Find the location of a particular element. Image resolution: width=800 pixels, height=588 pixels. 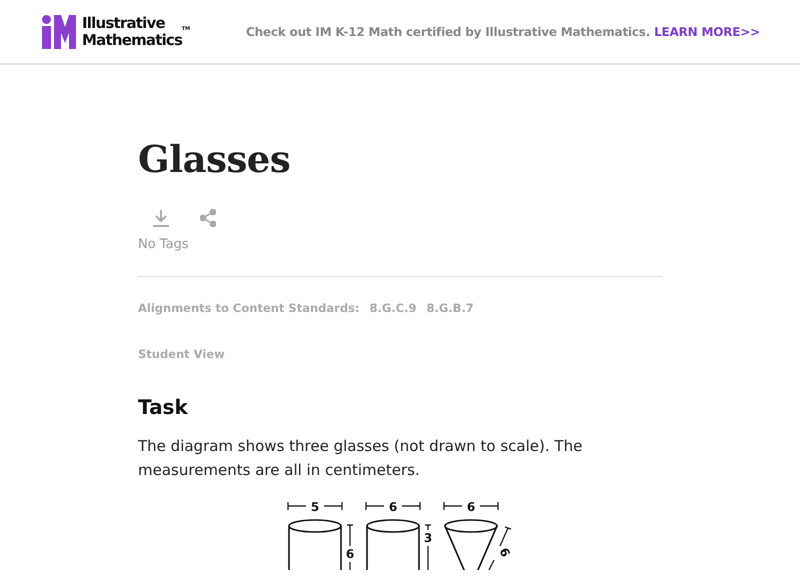

learn-more-link: LEARN MORE>> is located at coordinates (707, 31).